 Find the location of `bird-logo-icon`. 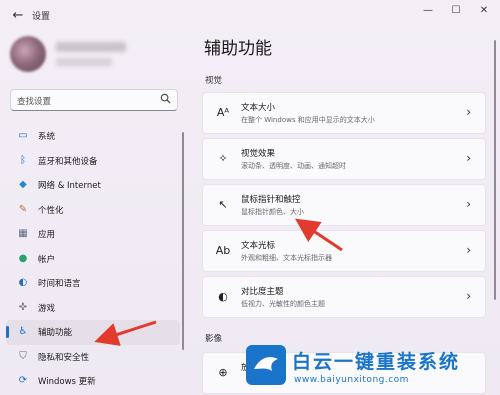

bird-logo-icon is located at coordinates (266, 365).